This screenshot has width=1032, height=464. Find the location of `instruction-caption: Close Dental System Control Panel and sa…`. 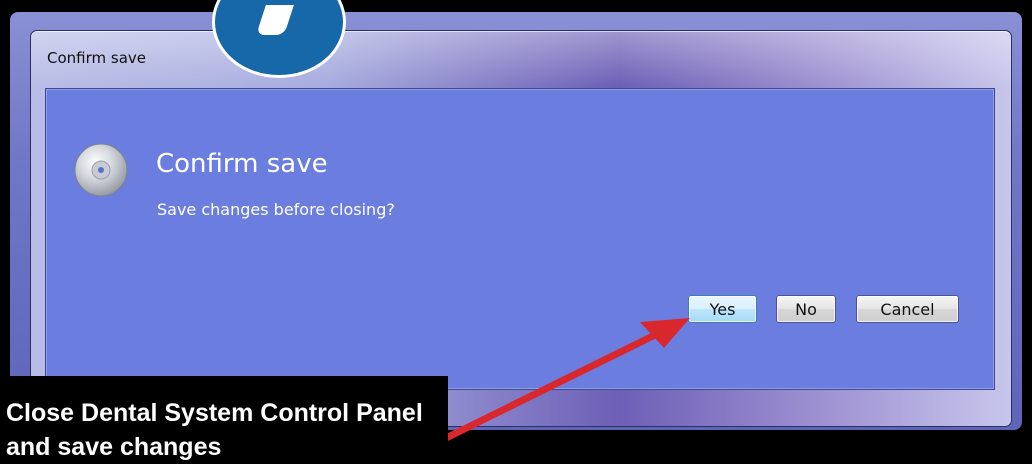

instruction-caption: Close Dental System Control Panel and sa… is located at coordinates (224, 418).